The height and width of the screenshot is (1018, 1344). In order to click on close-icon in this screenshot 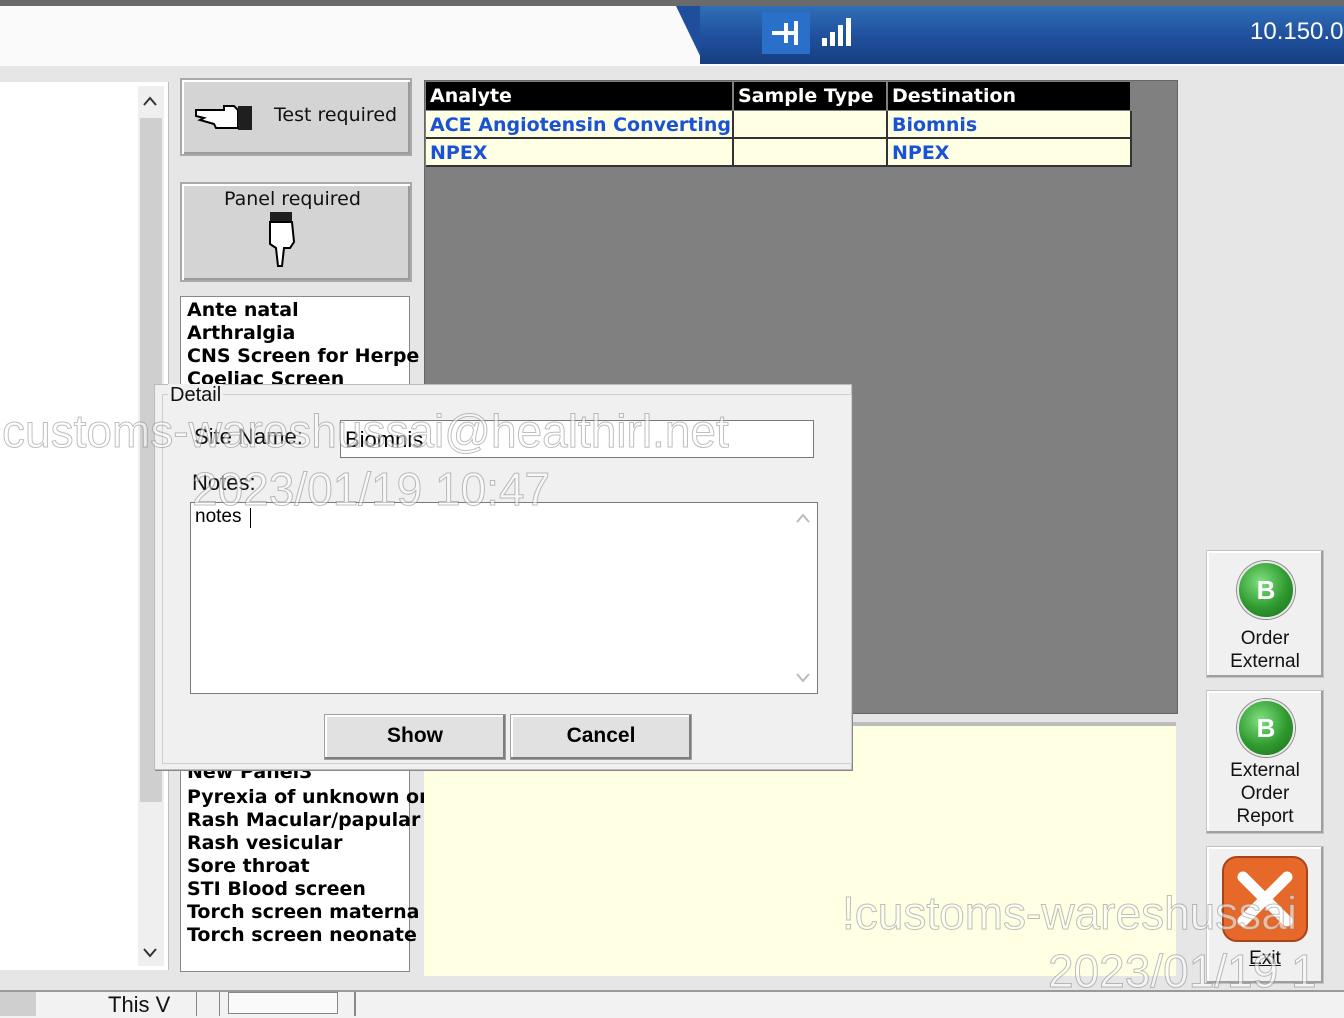, I will do `click(1265, 899)`.